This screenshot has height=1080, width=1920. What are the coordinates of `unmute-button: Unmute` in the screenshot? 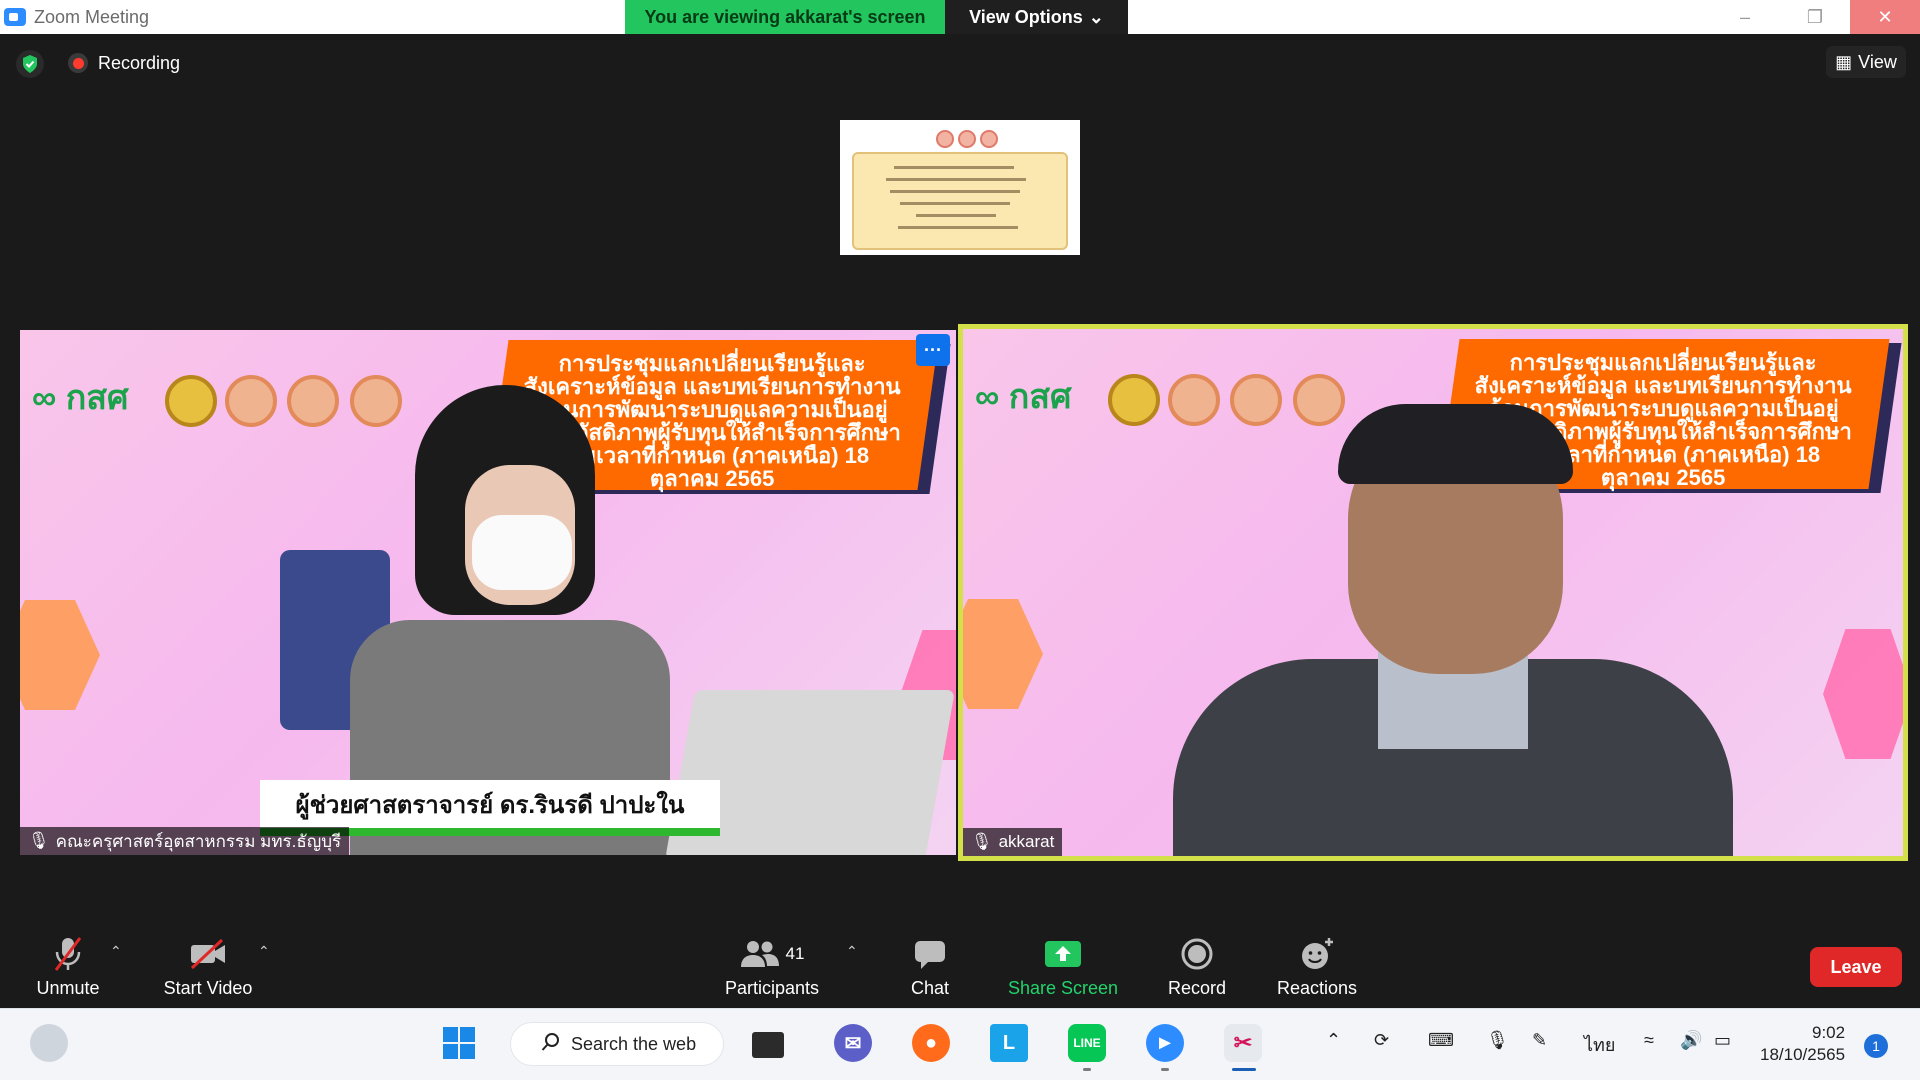 It's located at (68, 966).